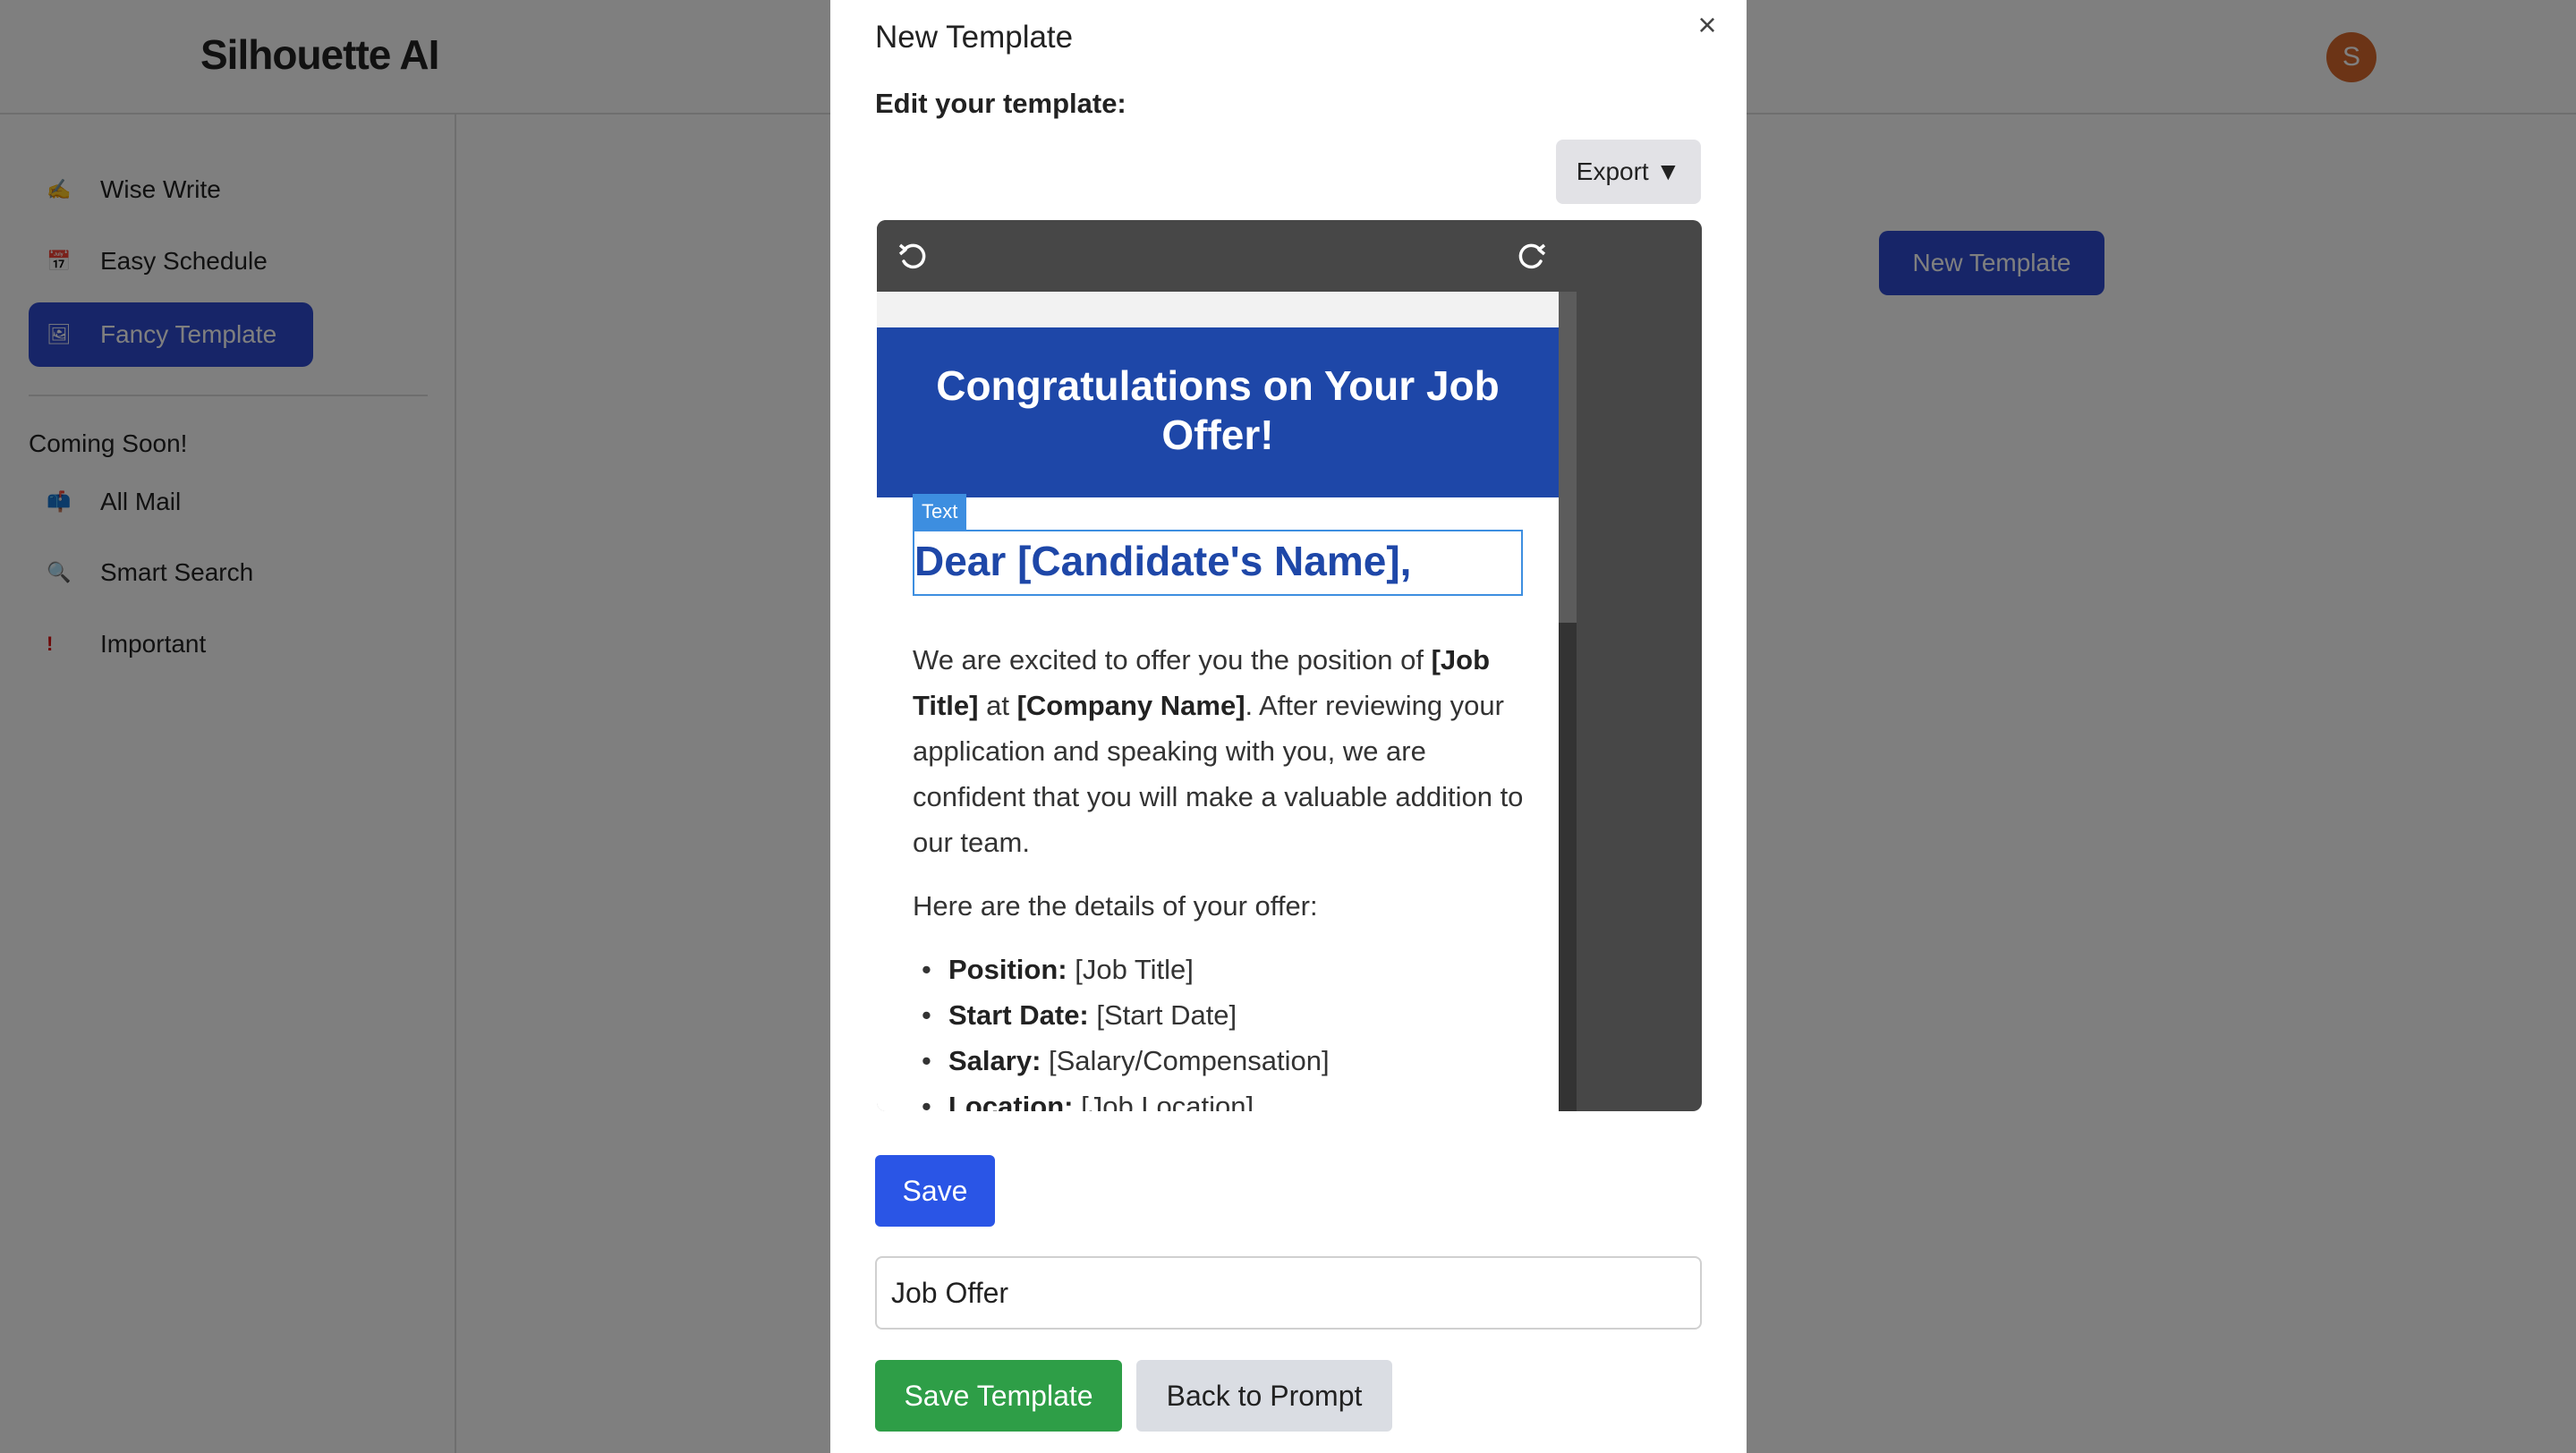 Image resolution: width=2576 pixels, height=1453 pixels. I want to click on template-name-input, so click(1288, 1293).